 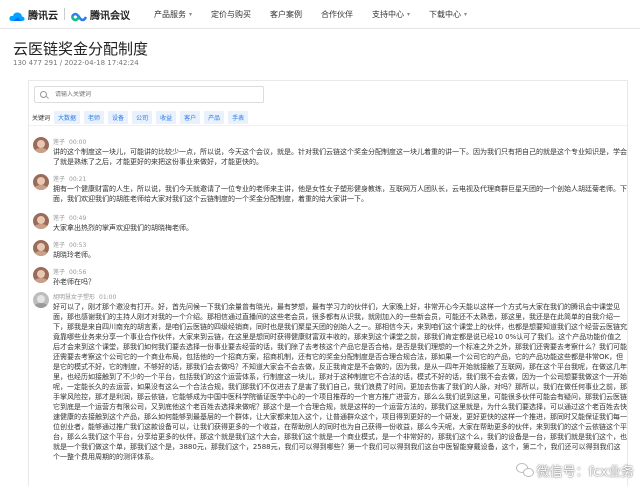 I want to click on speaker-line: 莲子 00:53, so click(x=69, y=244).